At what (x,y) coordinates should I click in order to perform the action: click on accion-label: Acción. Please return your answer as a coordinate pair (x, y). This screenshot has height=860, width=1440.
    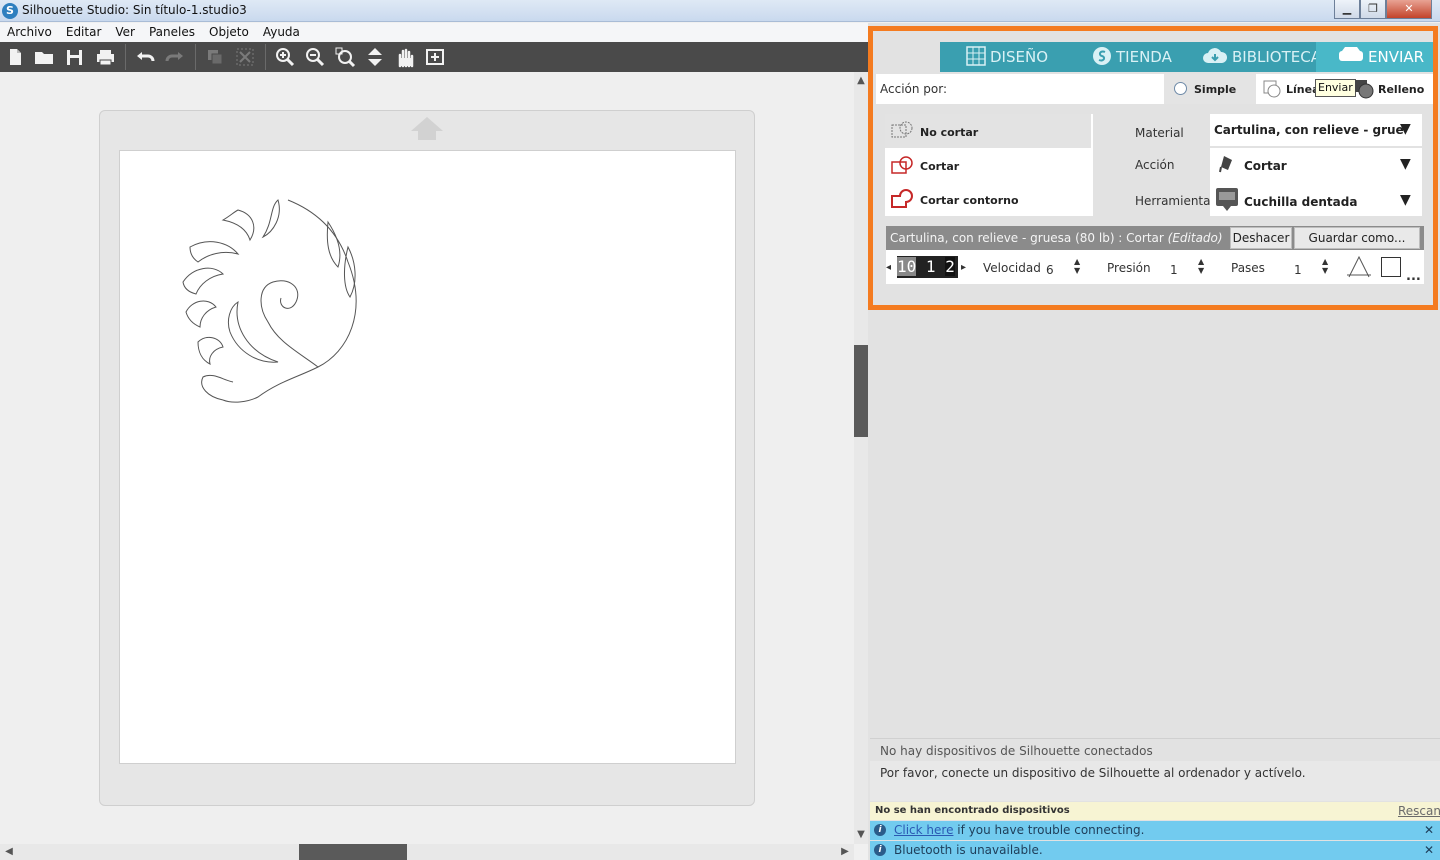
    Looking at the image, I should click on (1155, 165).